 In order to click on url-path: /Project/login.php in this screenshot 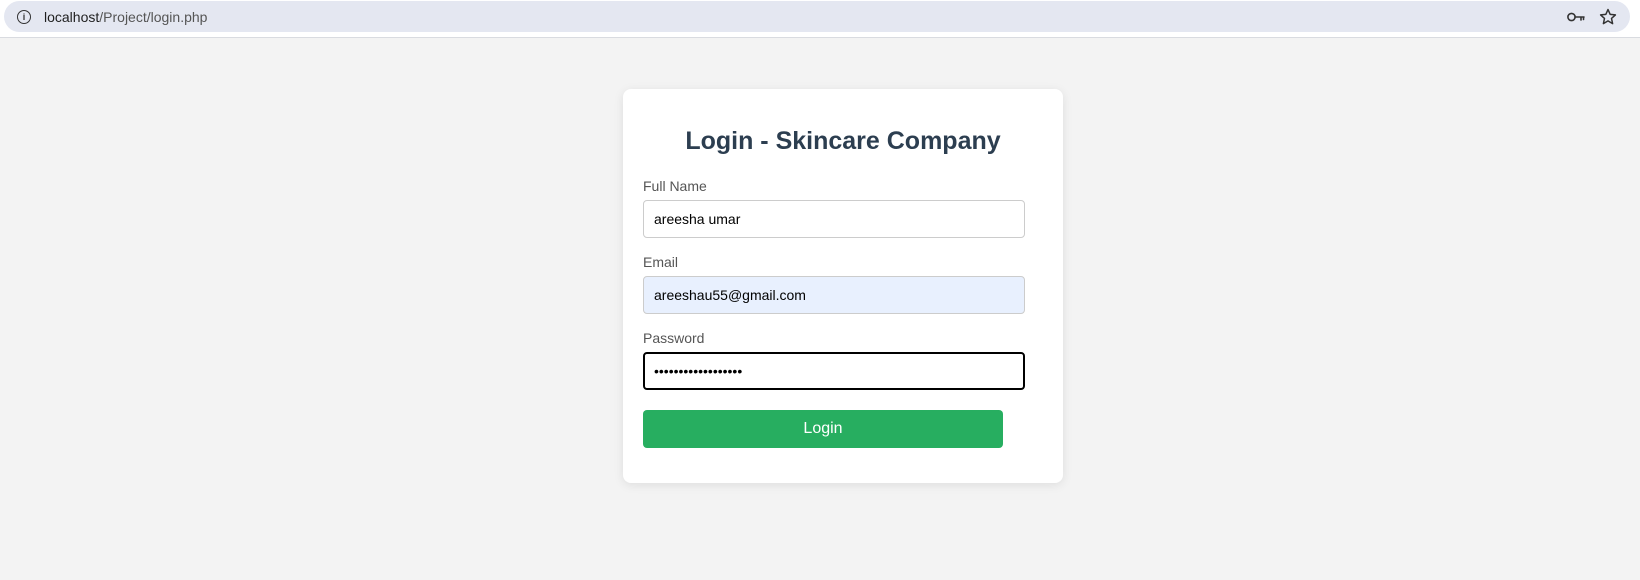, I will do `click(153, 17)`.